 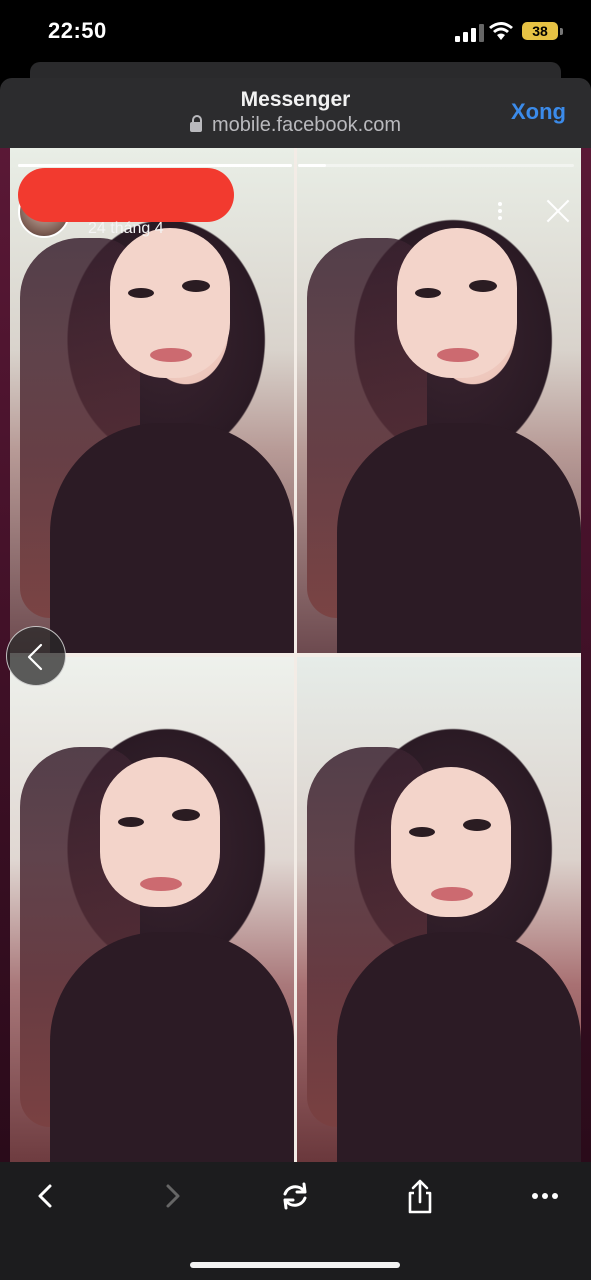 I want to click on close-icon, so click(x=558, y=211).